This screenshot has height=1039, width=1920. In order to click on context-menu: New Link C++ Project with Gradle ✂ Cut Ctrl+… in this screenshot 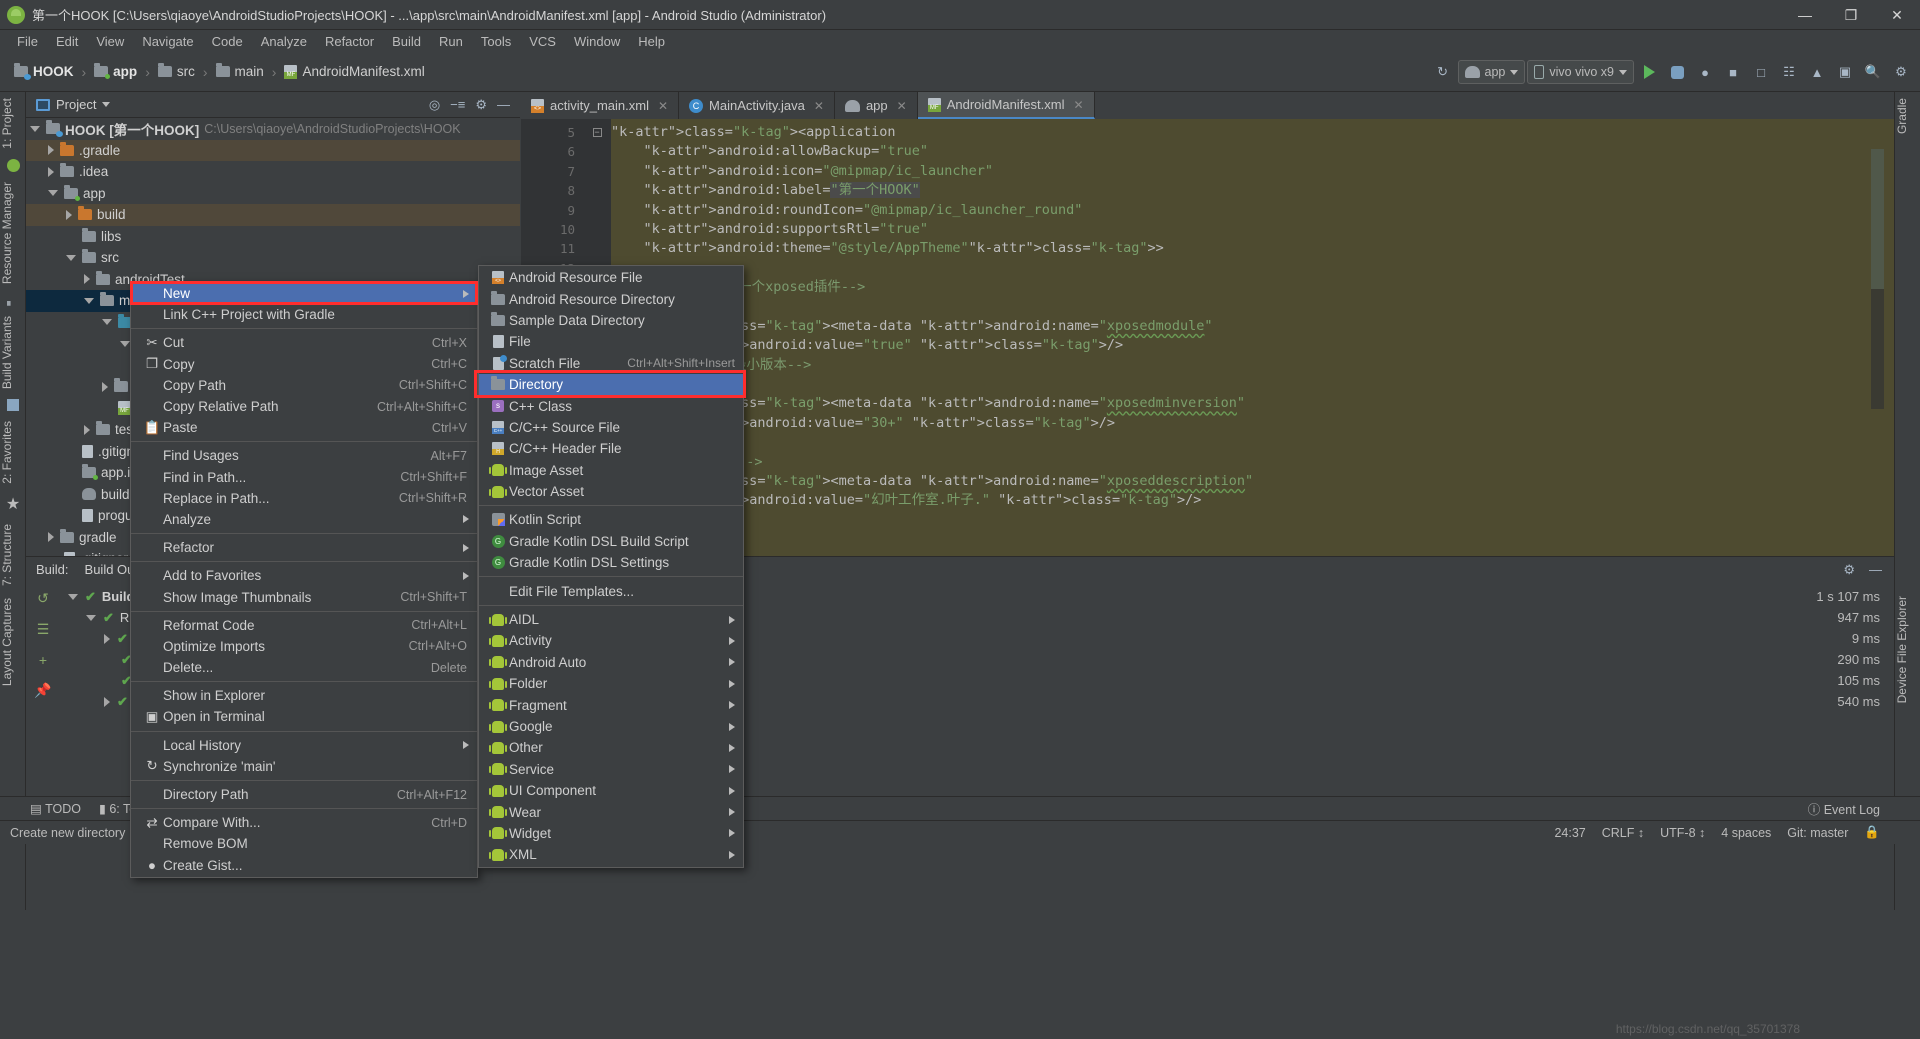, I will do `click(304, 579)`.